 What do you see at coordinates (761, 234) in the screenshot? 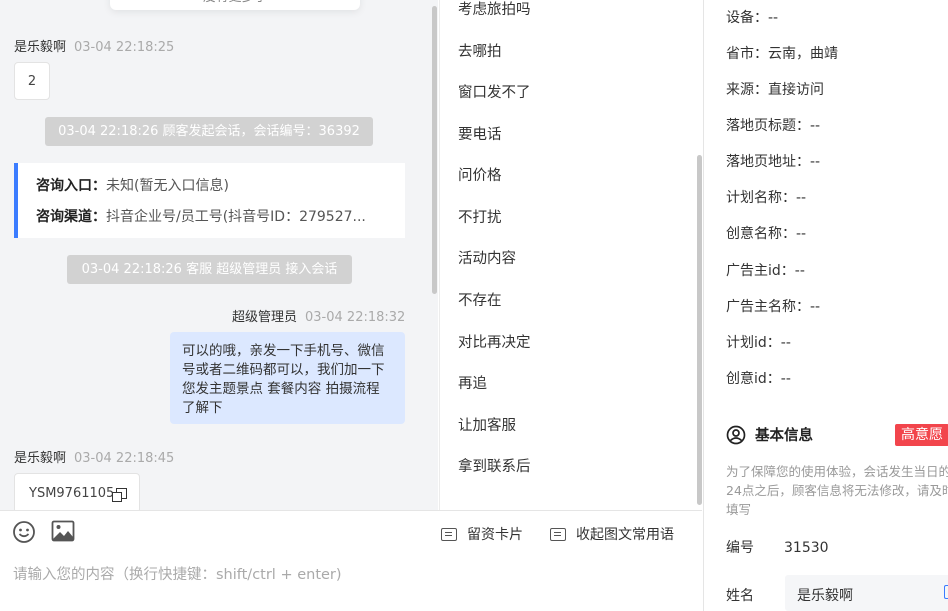
I see `info-label: 创意名称：` at bounding box center [761, 234].